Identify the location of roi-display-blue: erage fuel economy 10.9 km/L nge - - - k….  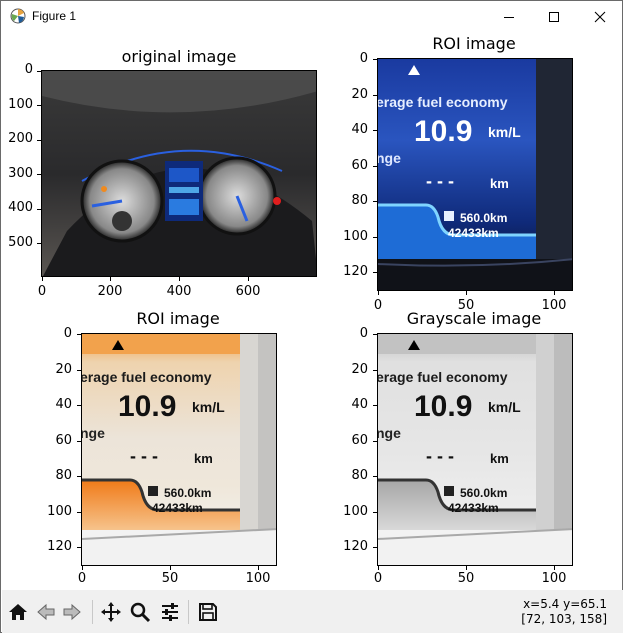
(475, 174).